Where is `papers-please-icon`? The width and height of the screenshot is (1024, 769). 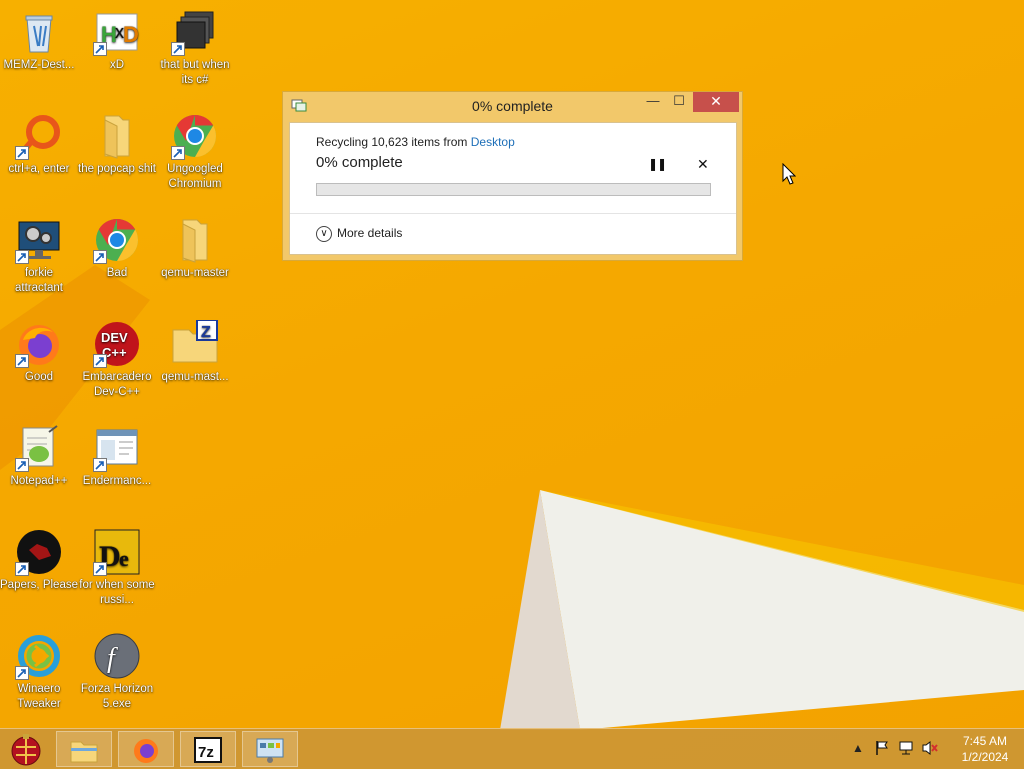 papers-please-icon is located at coordinates (39, 552).